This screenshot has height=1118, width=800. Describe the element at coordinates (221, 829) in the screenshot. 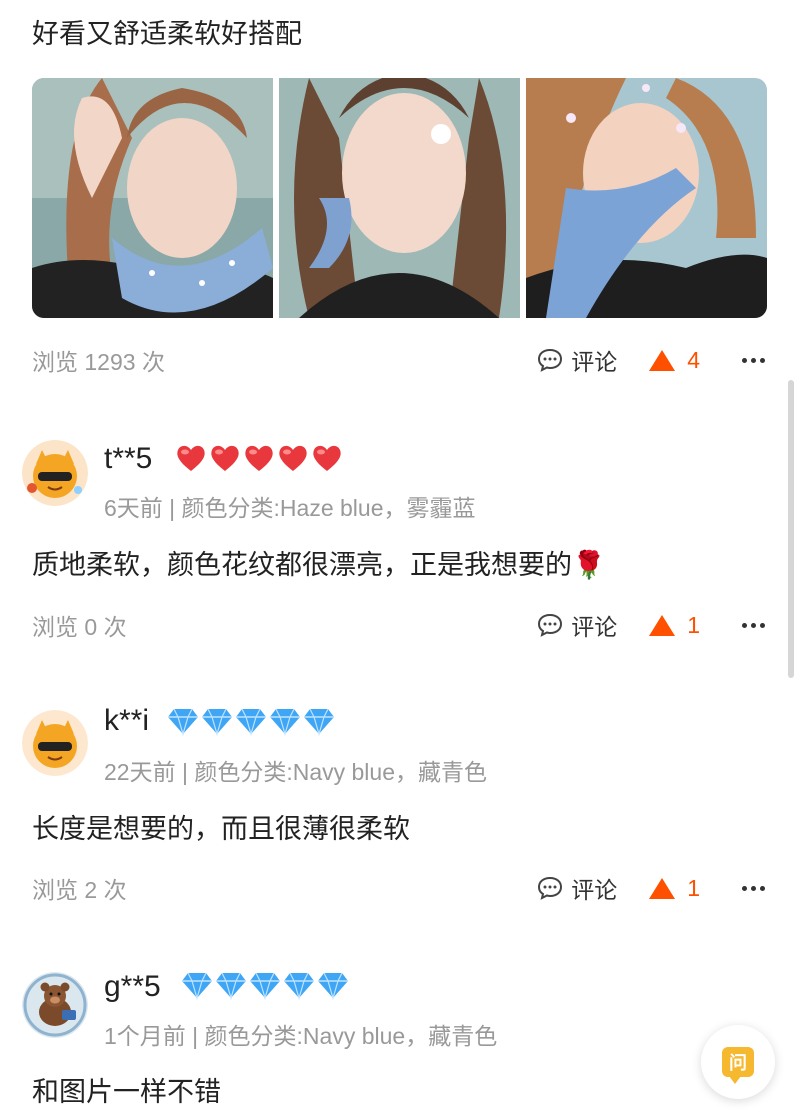

I see `review-content: 长度是想要的，而且很薄很柔软` at that location.